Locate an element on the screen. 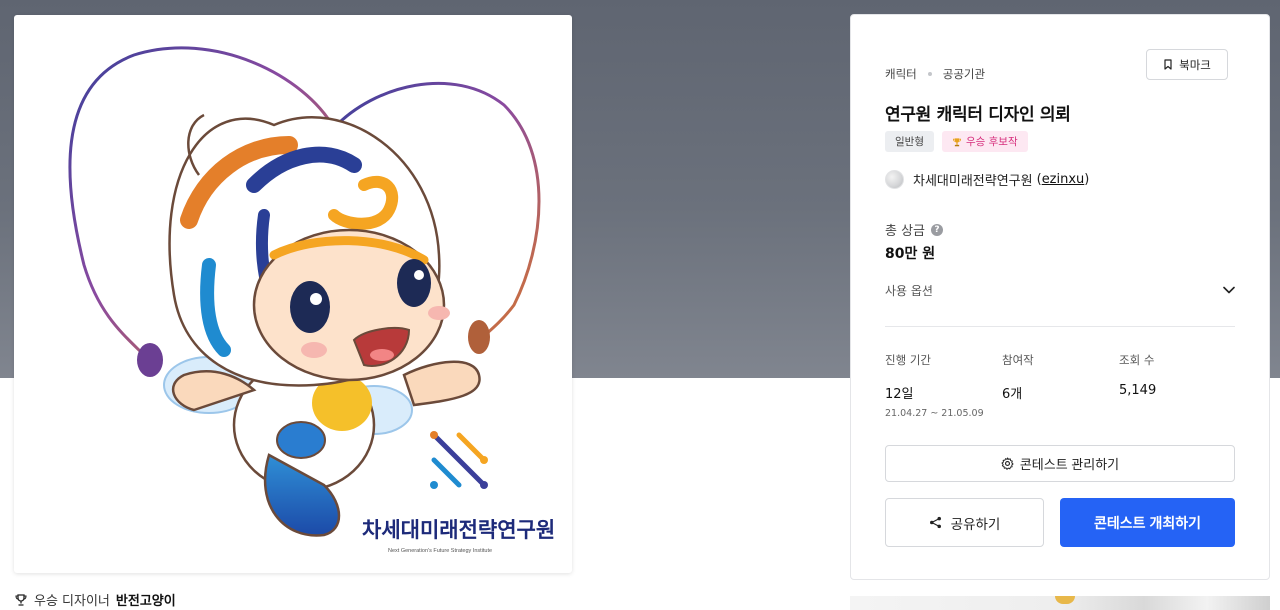 This screenshot has width=1280, height=610. stat-views: 조회 수 5,149 is located at coordinates (1177, 385).